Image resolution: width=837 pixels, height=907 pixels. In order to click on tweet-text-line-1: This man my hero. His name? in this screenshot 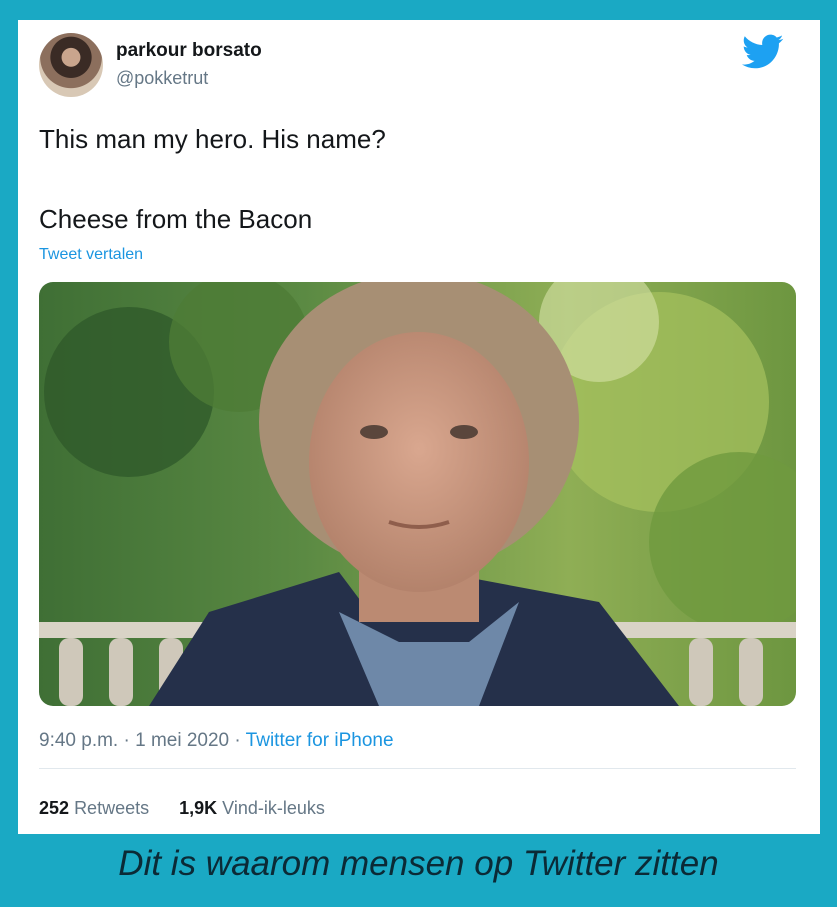, I will do `click(212, 139)`.